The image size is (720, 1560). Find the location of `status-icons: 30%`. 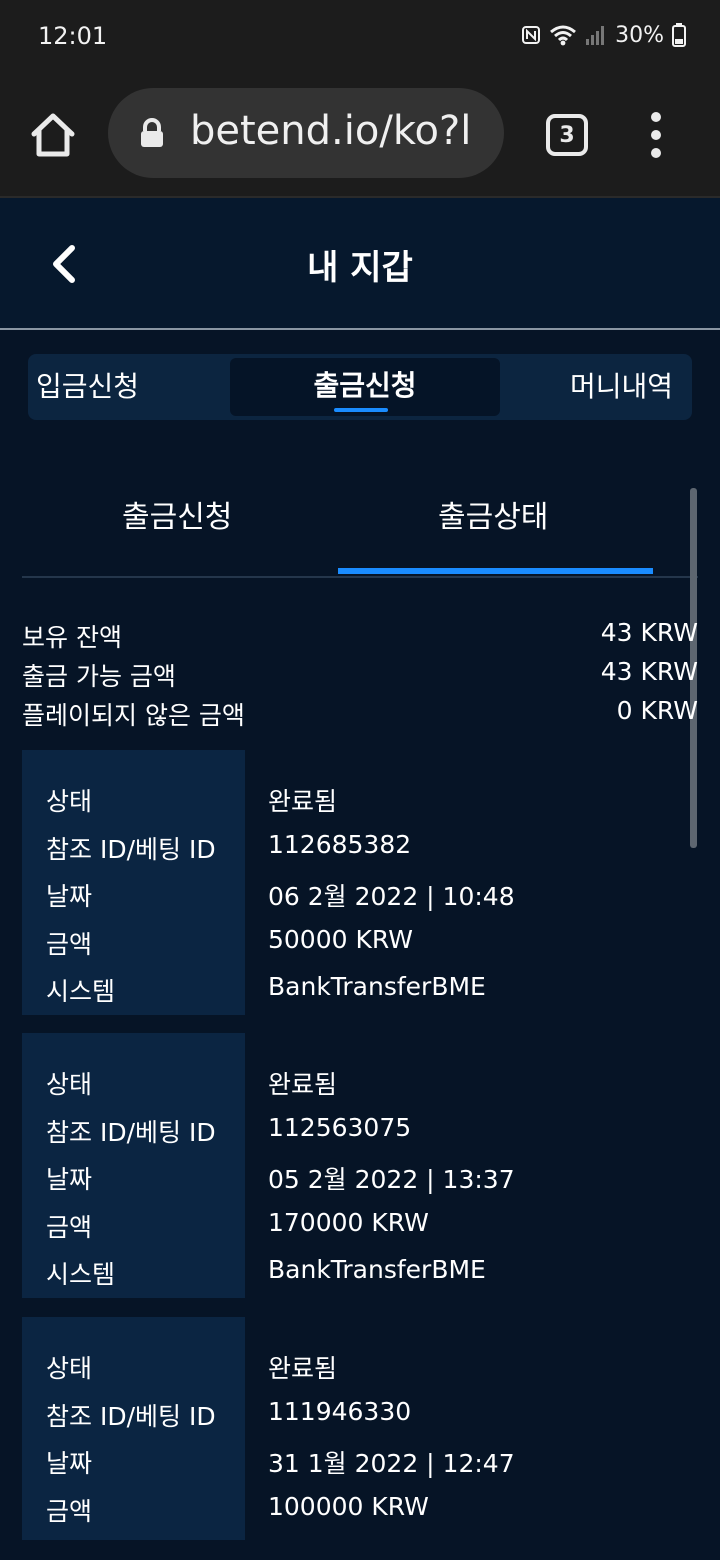

status-icons: 30% is located at coordinates (603, 35).